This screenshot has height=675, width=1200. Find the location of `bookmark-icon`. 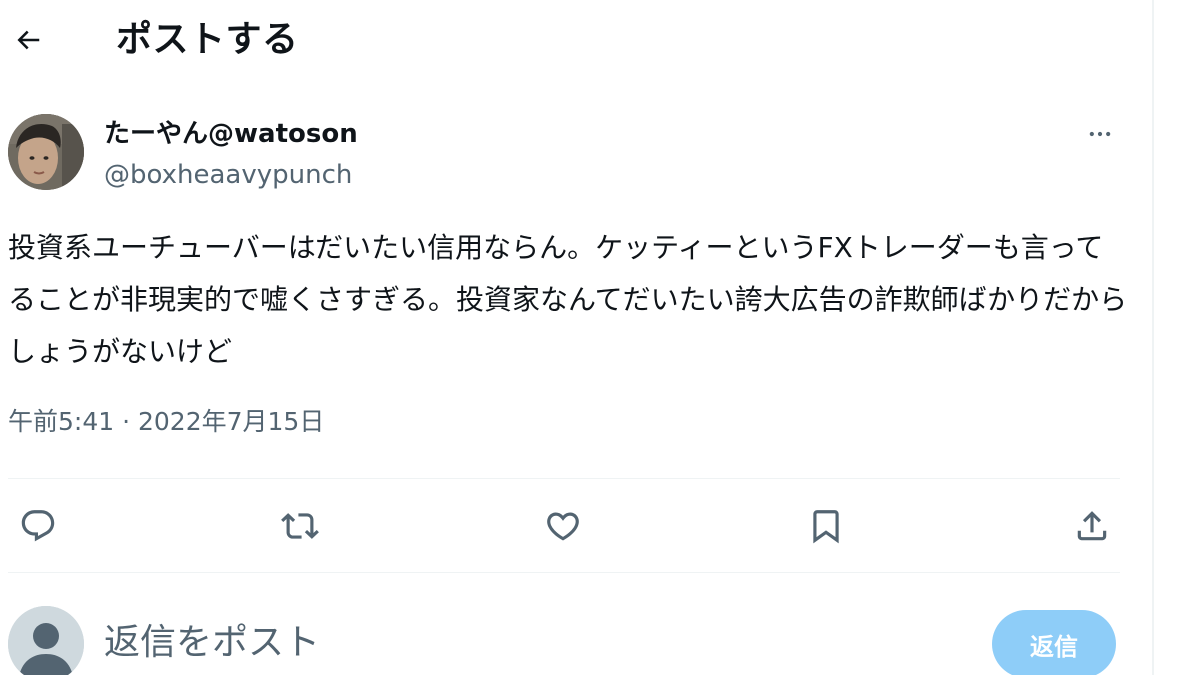

bookmark-icon is located at coordinates (826, 527).